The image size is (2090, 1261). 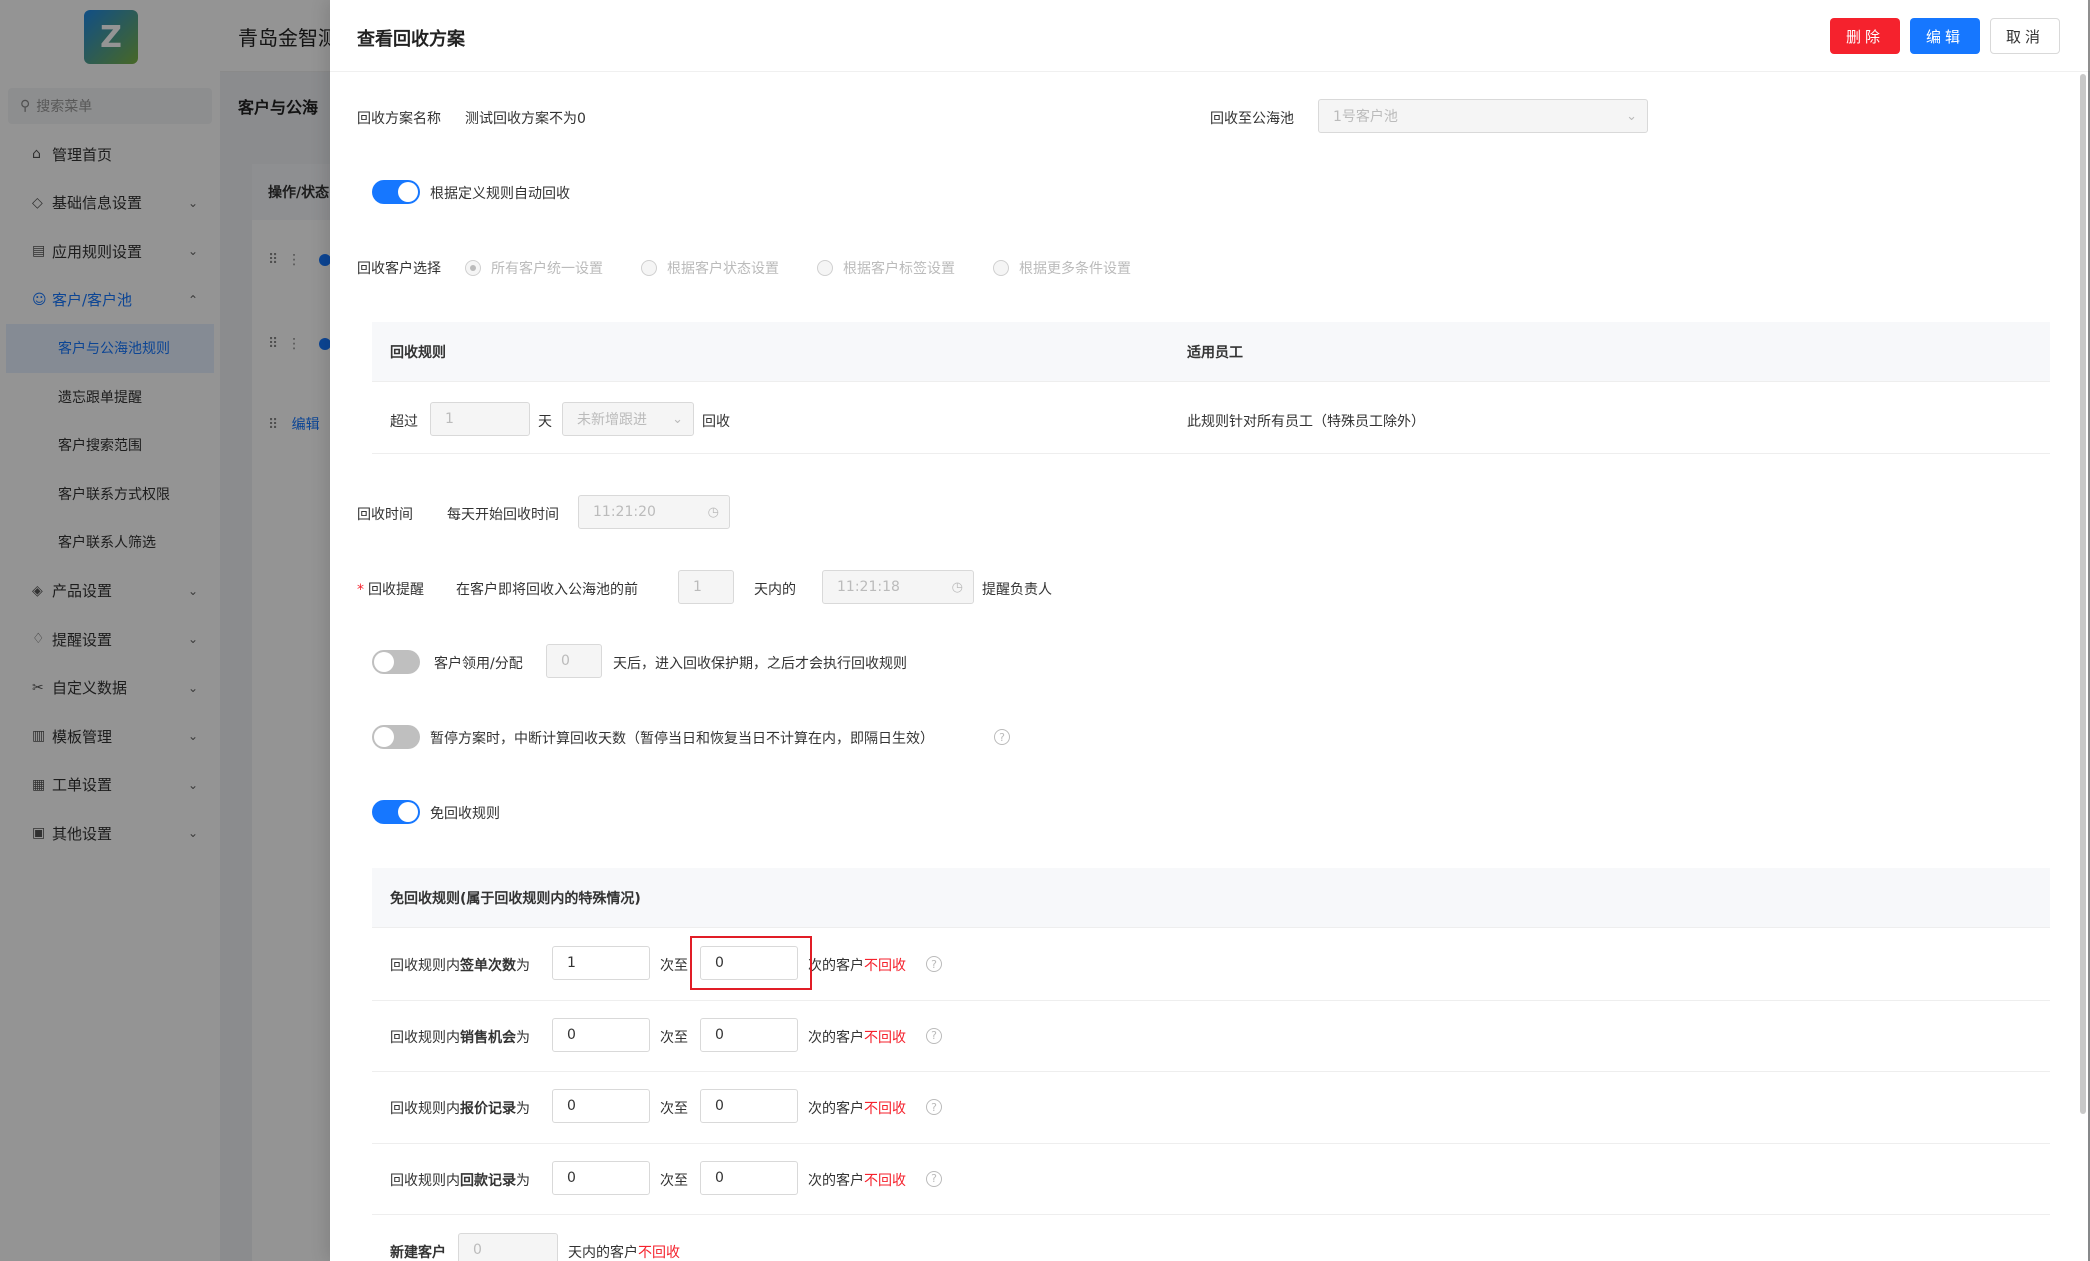 I want to click on reminder-prefix: 在客户即将回收入公海池的前, so click(x=547, y=590).